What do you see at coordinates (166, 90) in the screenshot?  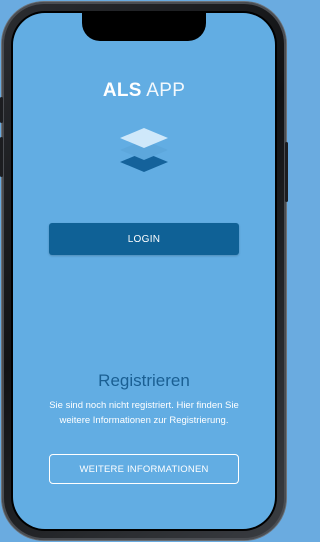 I see `app-title-light: APP` at bounding box center [166, 90].